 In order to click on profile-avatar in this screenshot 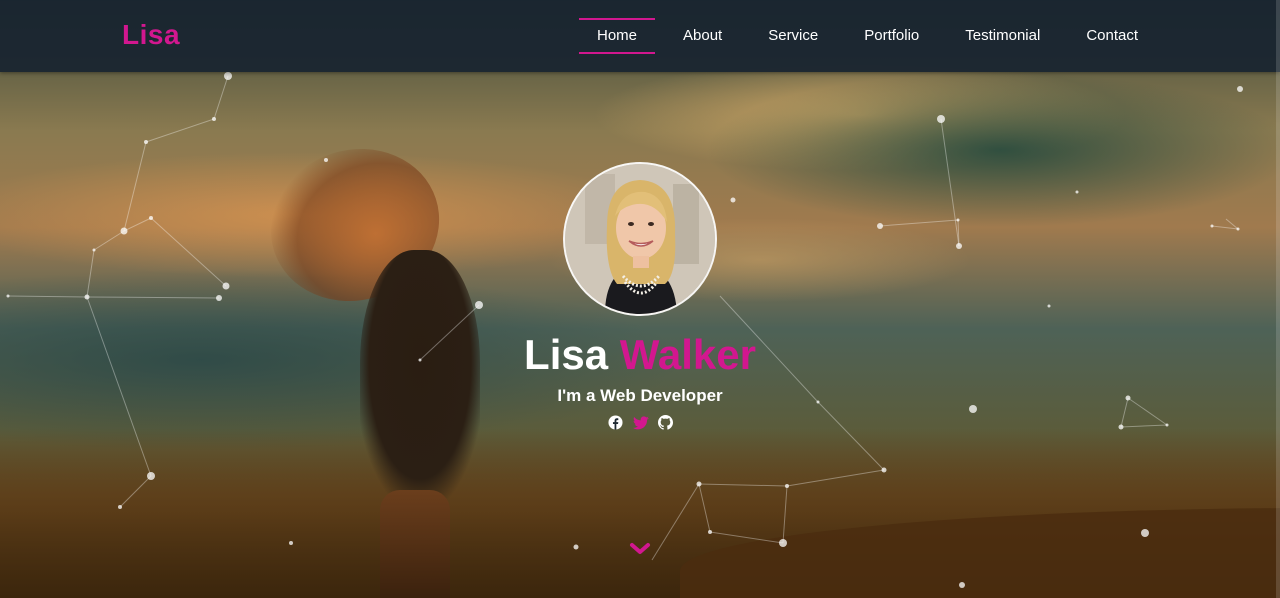, I will do `click(640, 239)`.